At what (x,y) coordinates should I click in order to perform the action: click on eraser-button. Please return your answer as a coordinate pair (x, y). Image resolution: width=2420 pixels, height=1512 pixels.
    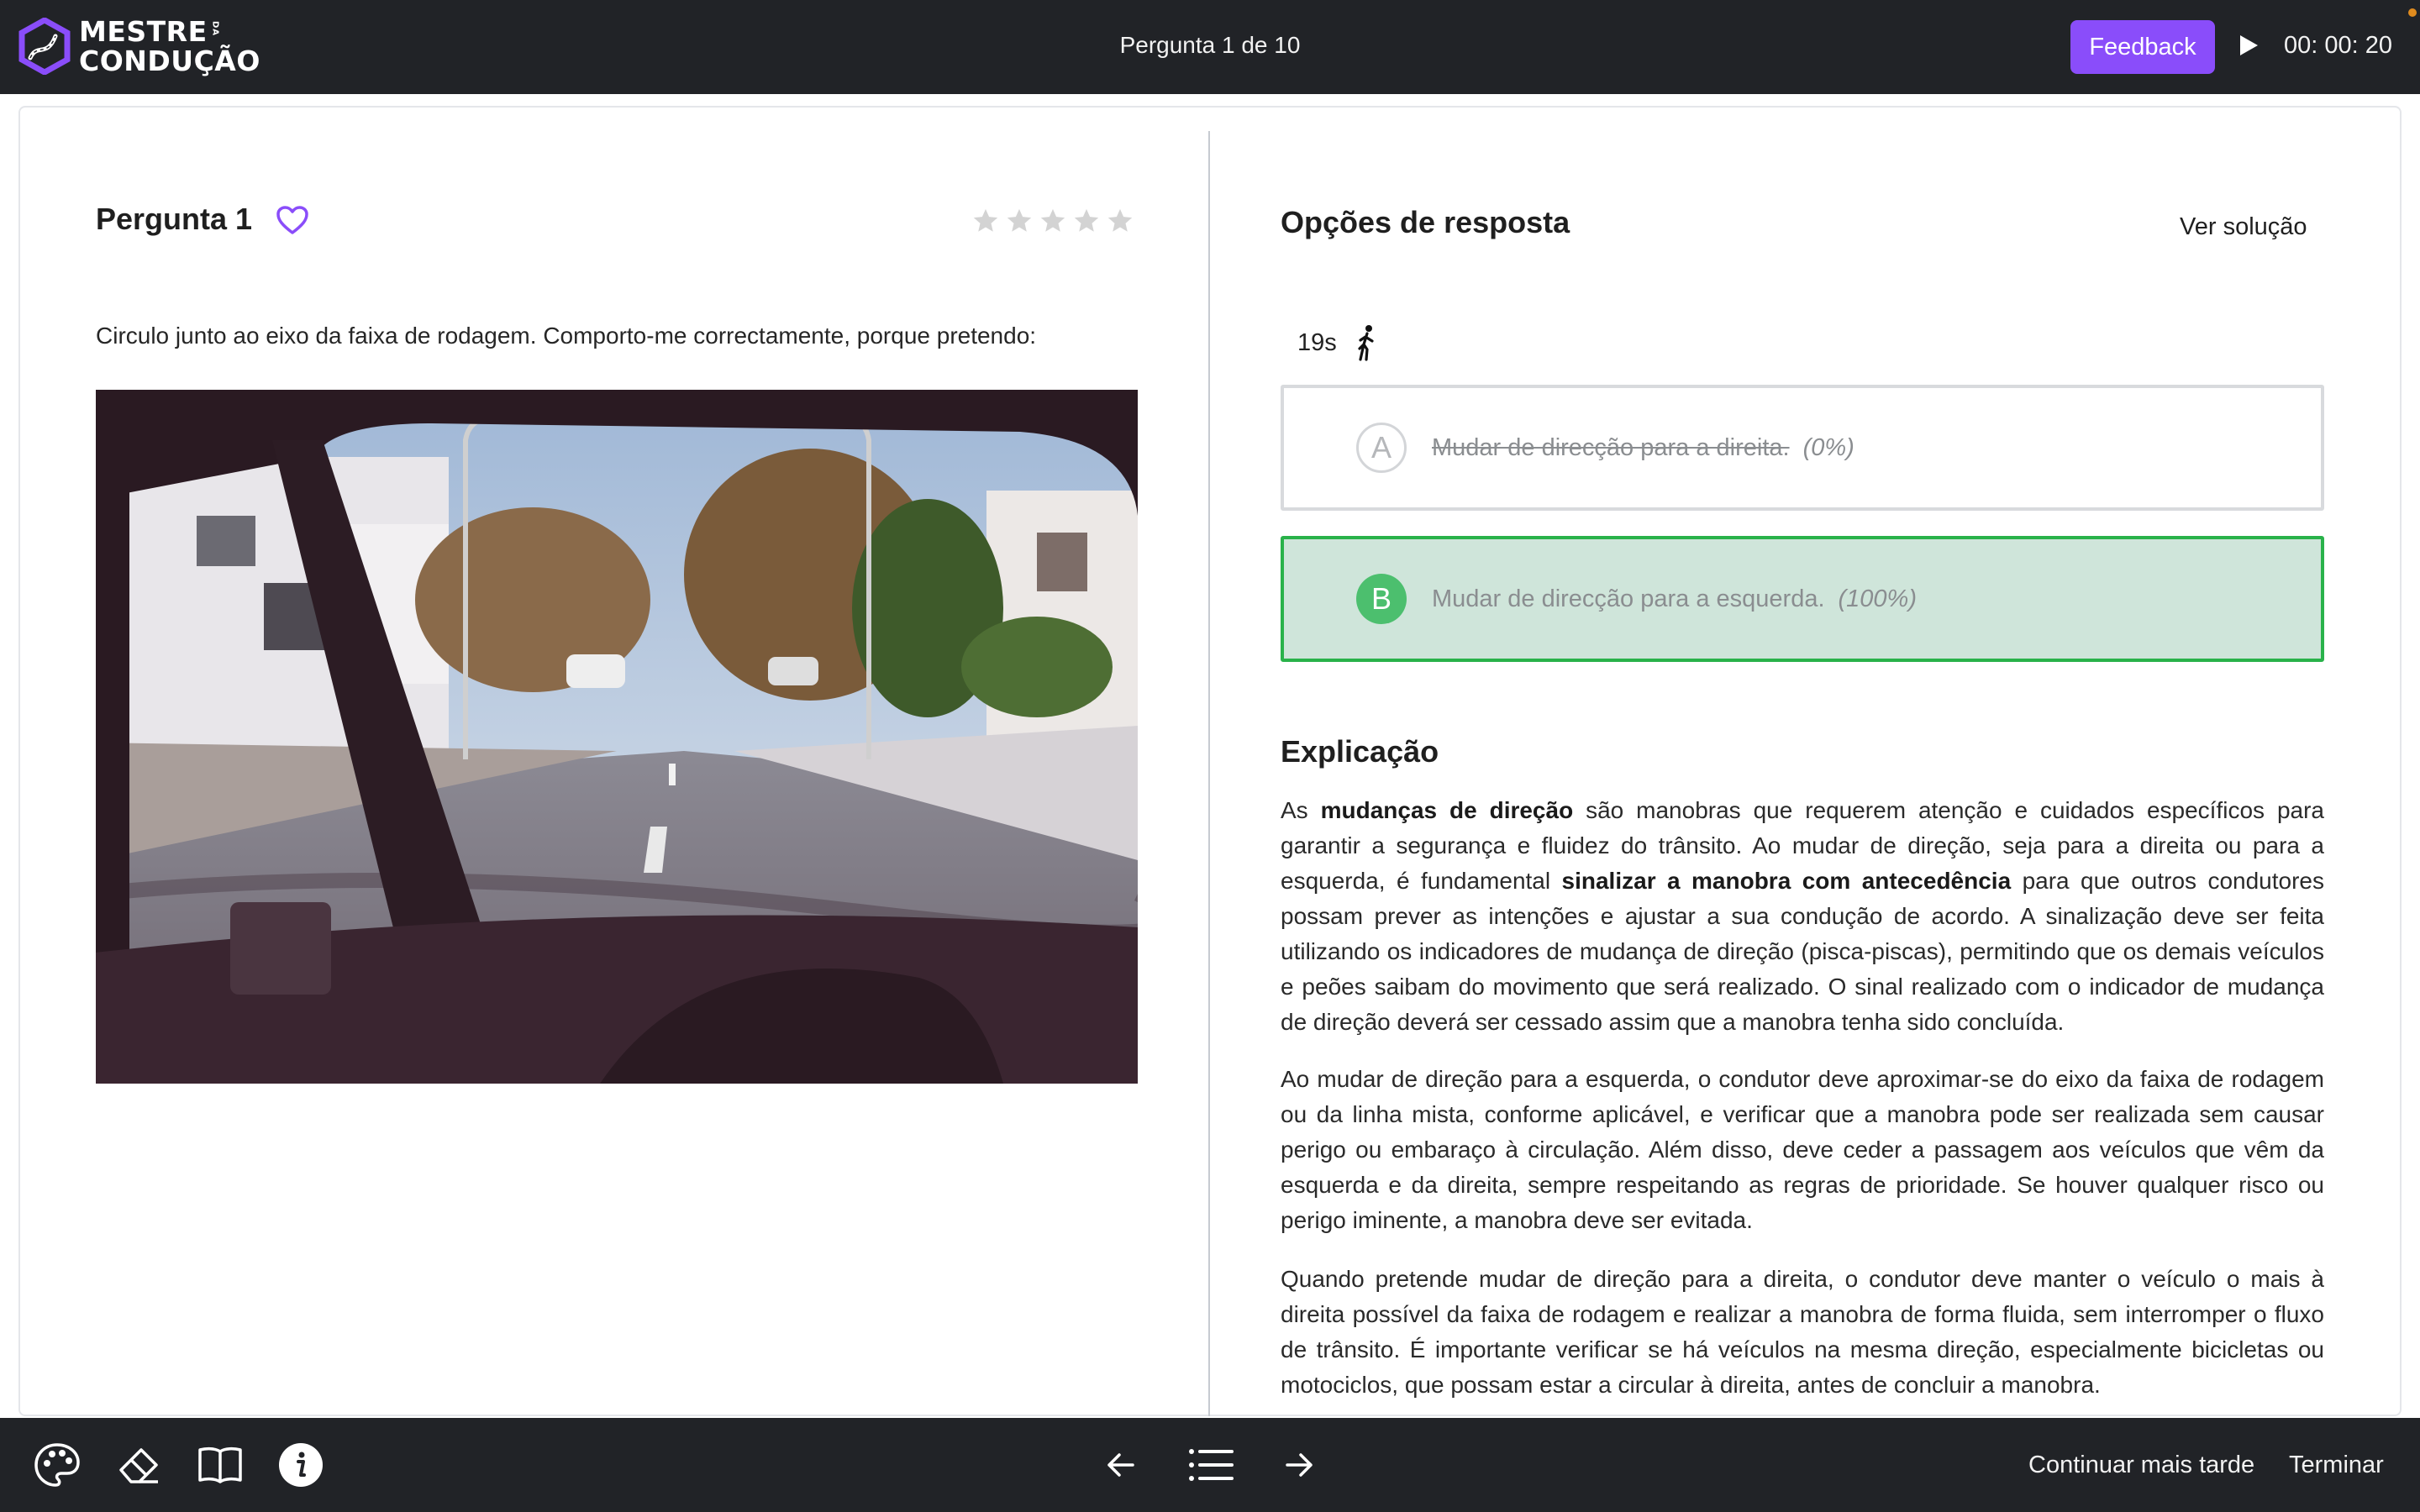
    Looking at the image, I should click on (139, 1465).